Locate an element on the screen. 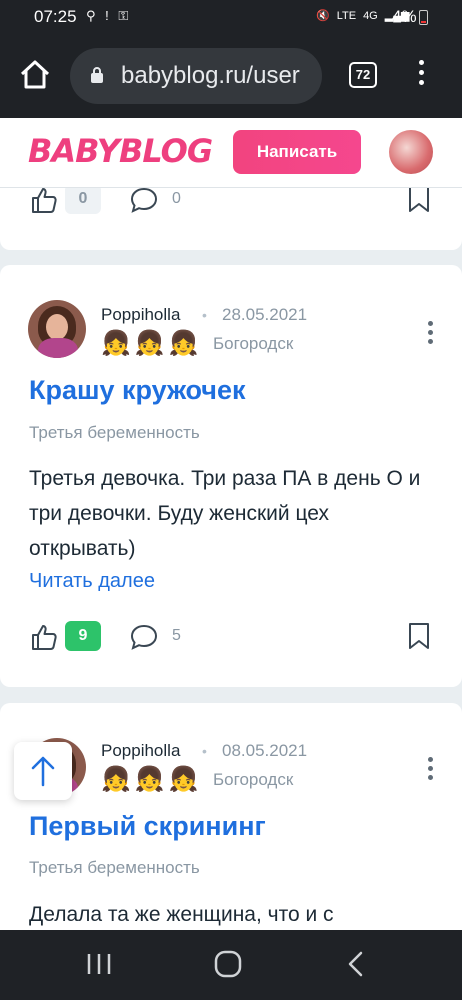 This screenshot has width=462, height=1000. post-excerpt: Делала та же женщина, что и с is located at coordinates (181, 914).